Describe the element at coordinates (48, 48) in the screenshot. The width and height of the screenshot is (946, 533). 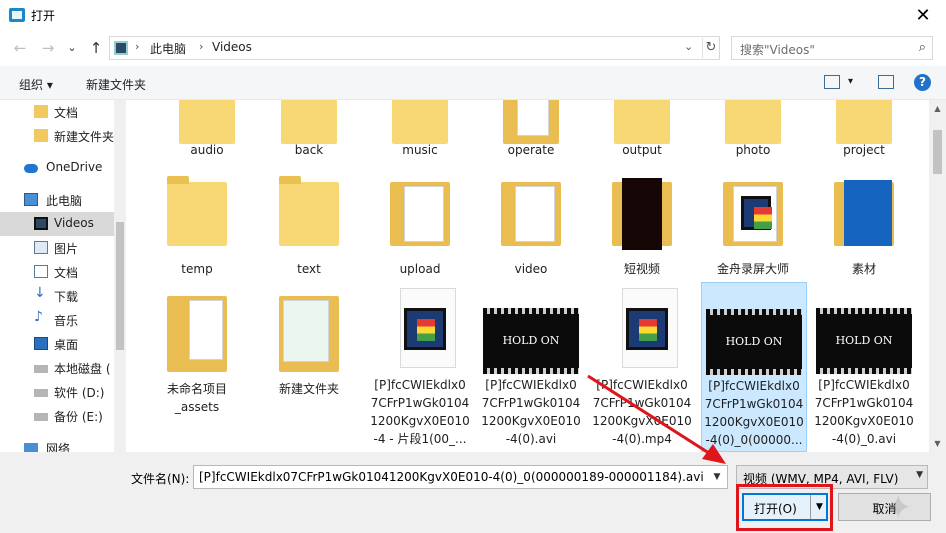
I see `forward-arrow-icon: →` at that location.